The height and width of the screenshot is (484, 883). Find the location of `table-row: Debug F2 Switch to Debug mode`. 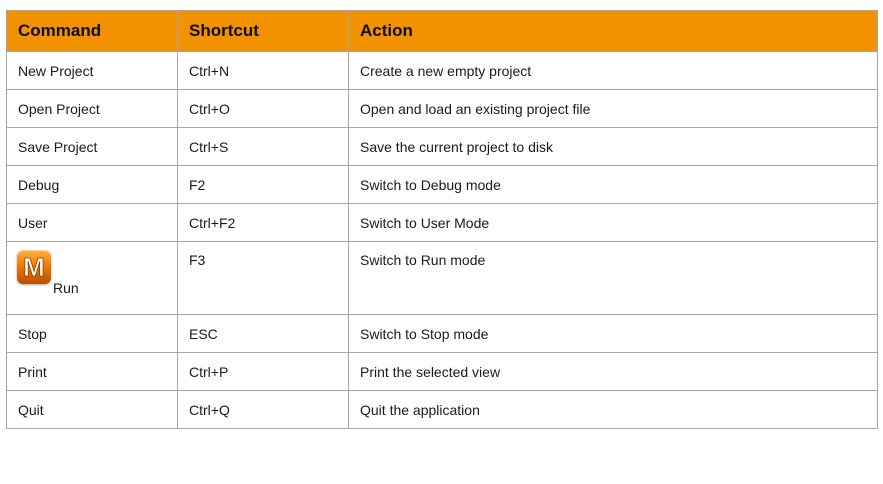

table-row: Debug F2 Switch to Debug mode is located at coordinates (442, 184).